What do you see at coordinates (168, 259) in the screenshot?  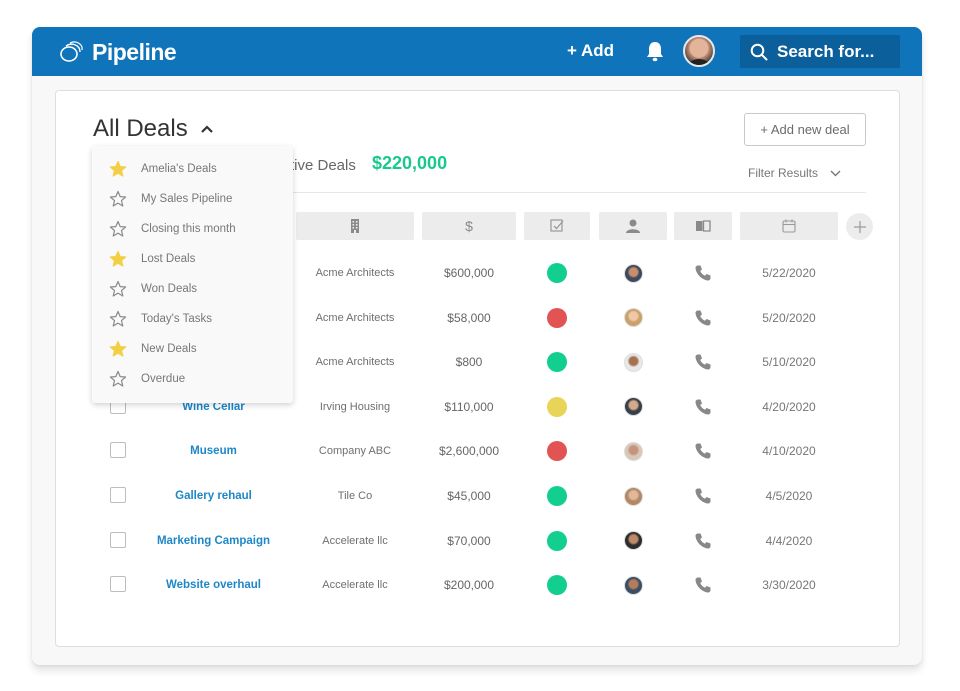 I see `dropdown-item-label: Lost Deals` at bounding box center [168, 259].